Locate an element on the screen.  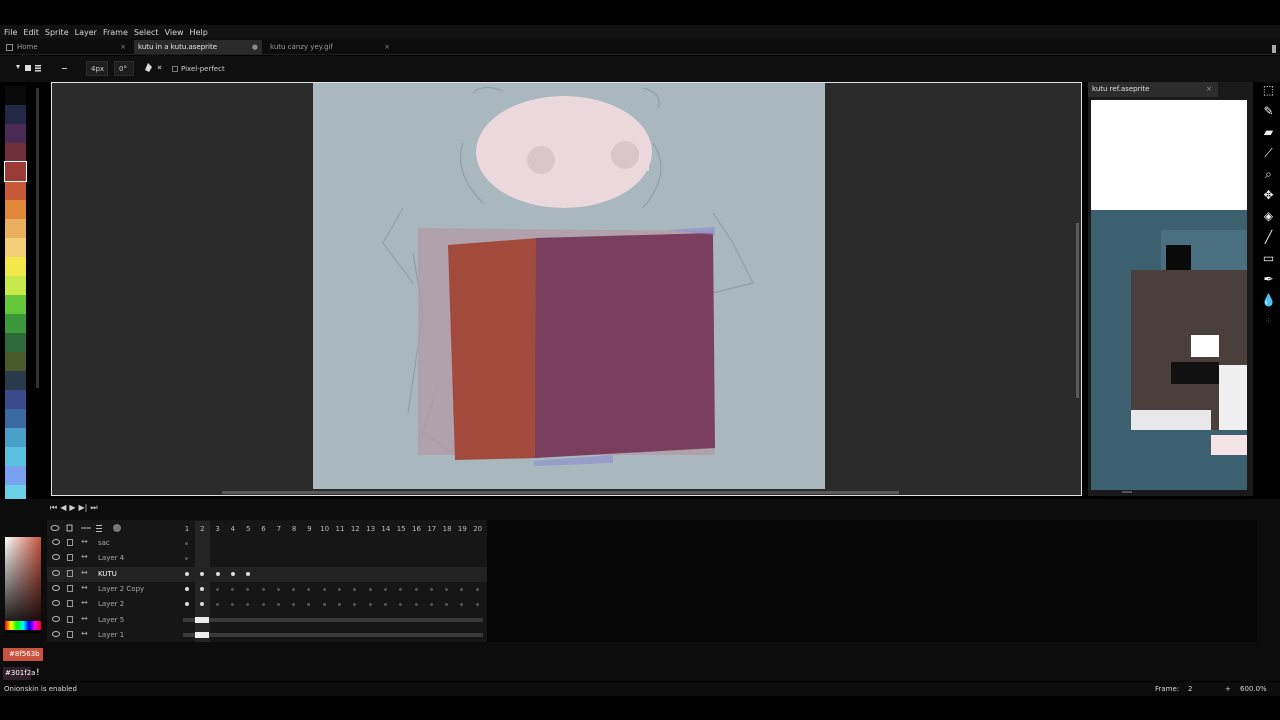
frame-header: 12 is located at coordinates (355, 529).